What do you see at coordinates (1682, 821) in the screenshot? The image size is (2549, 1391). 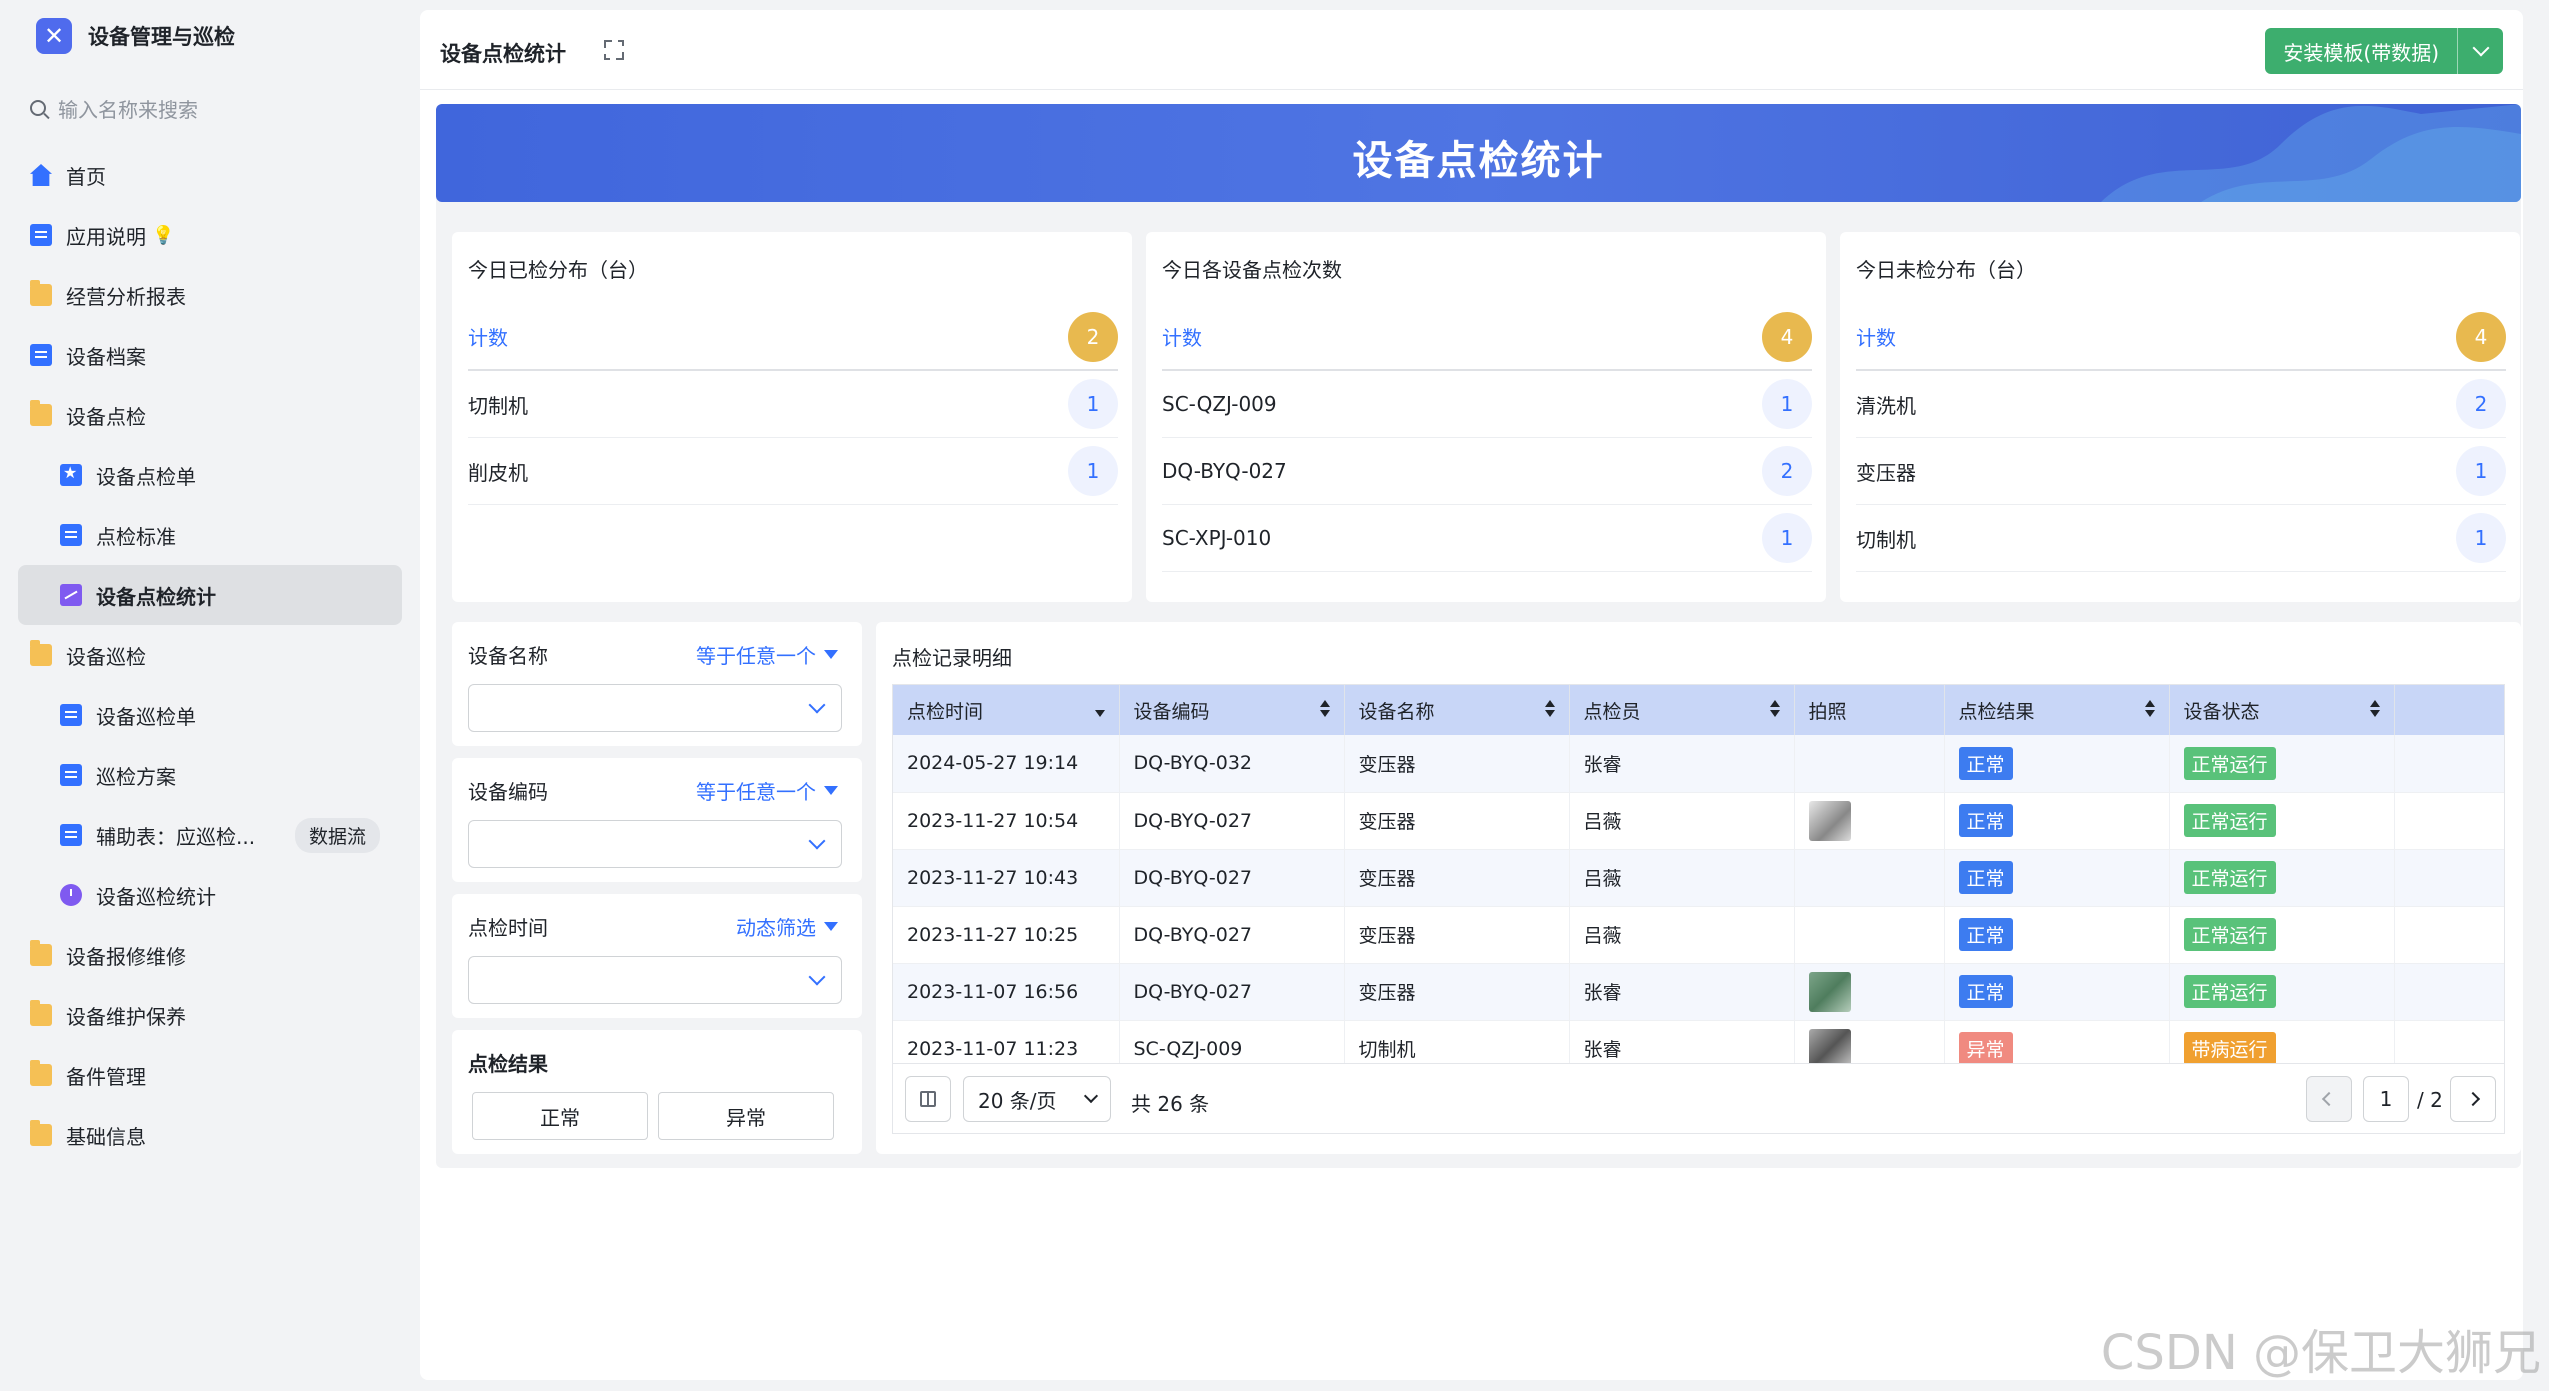 I see `cell-inspector: 吕薇` at bounding box center [1682, 821].